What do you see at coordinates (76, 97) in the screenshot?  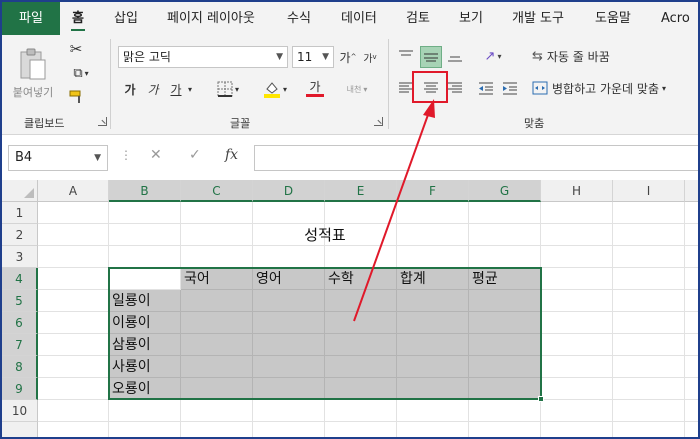 I see `format-painter-icon` at bounding box center [76, 97].